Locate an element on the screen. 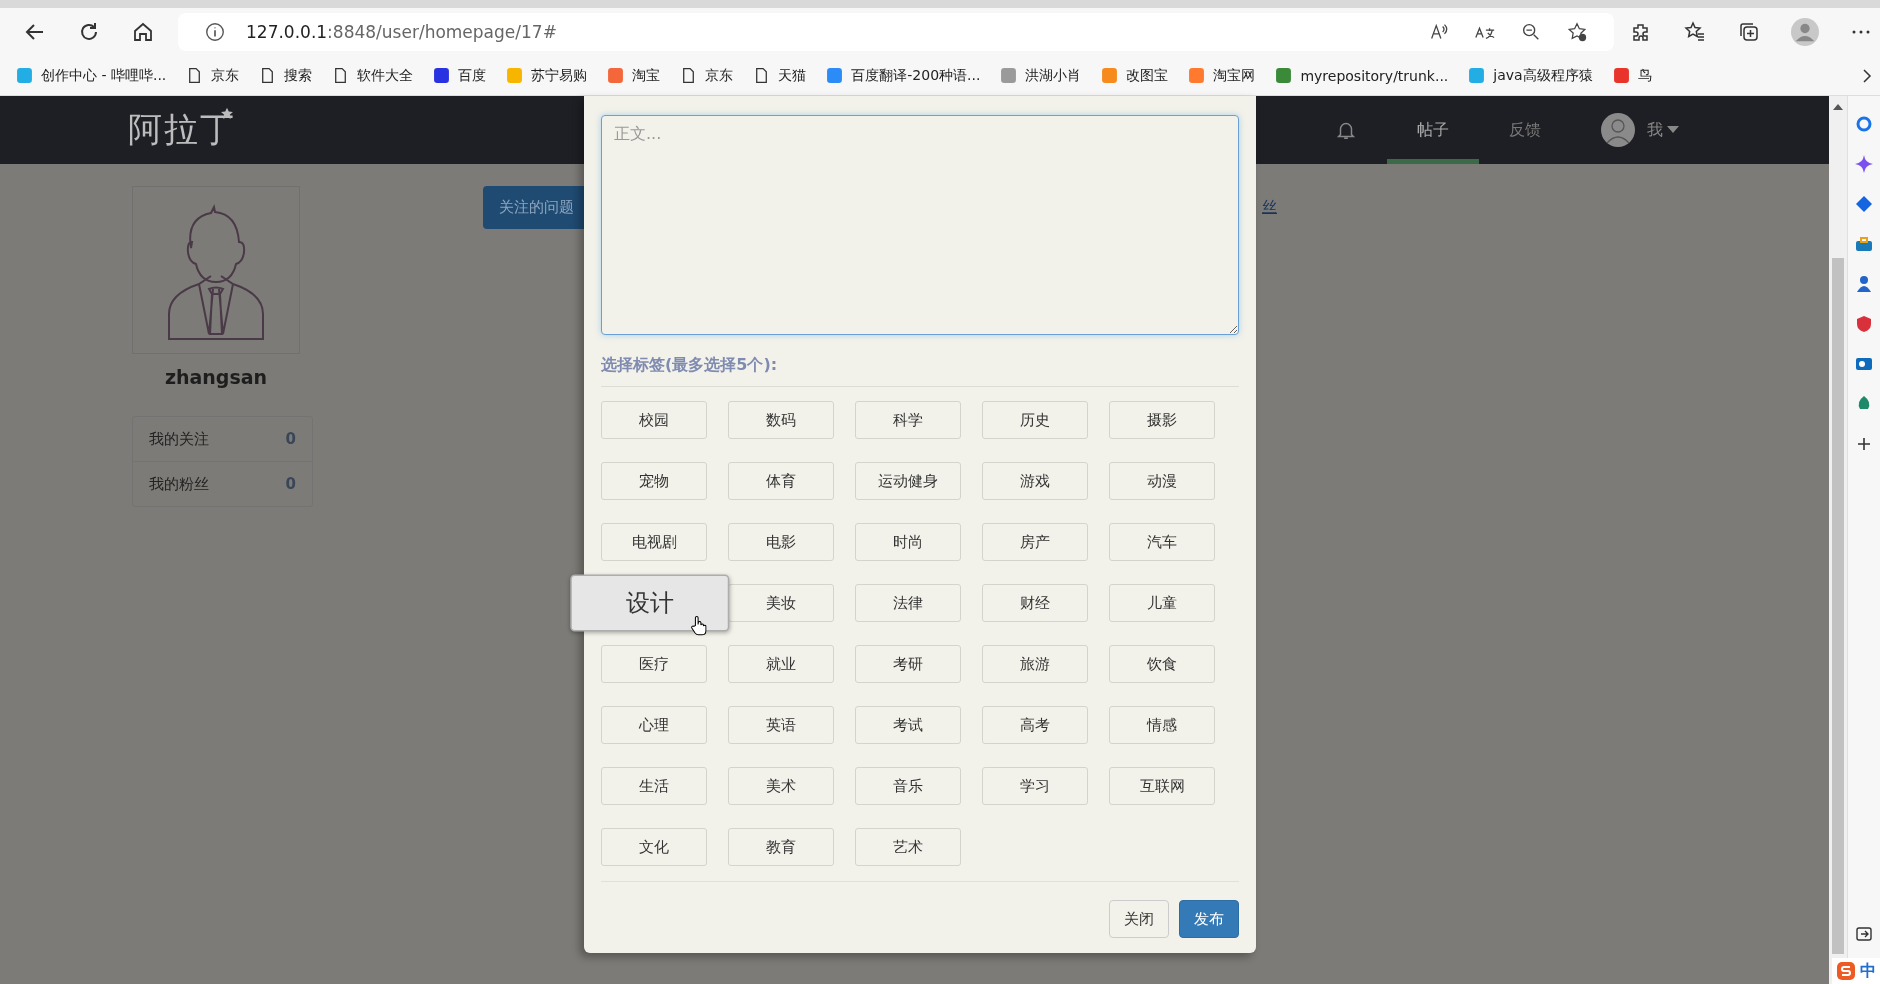 The width and height of the screenshot is (1880, 984). tag-button: 电视剧 is located at coordinates (654, 542).